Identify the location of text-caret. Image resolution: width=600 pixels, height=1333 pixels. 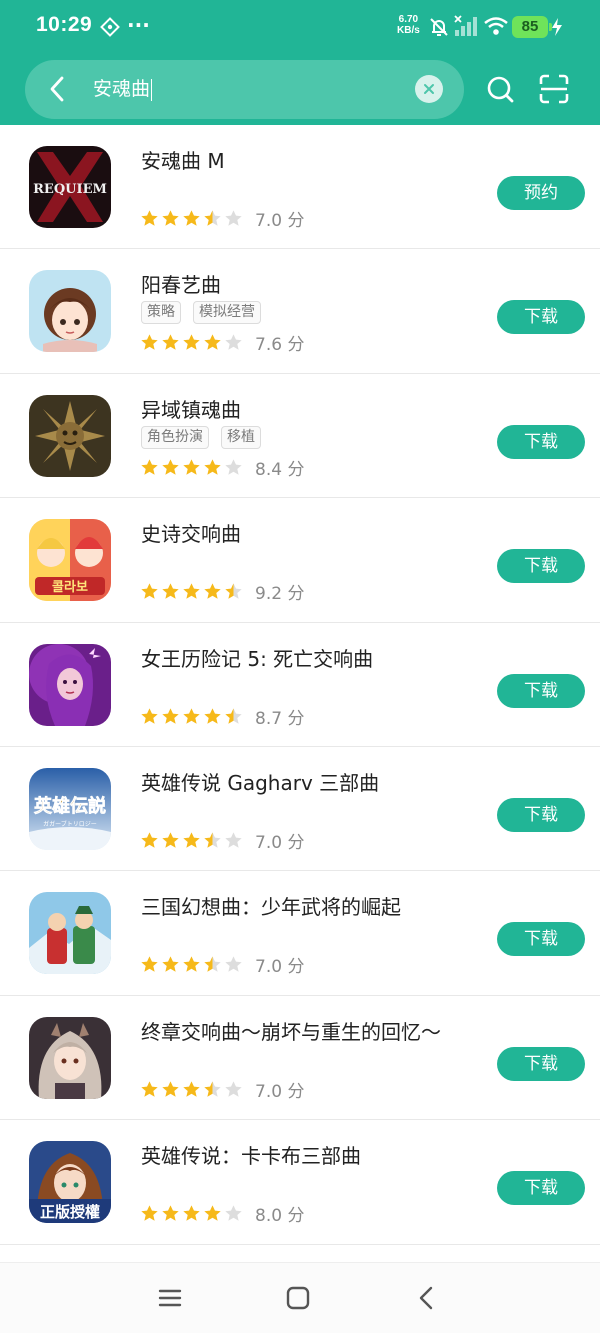
(152, 89).